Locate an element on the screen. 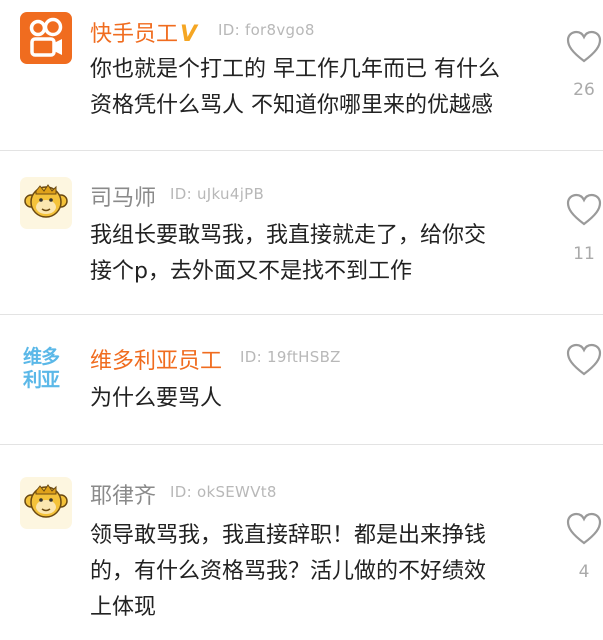 This screenshot has width=603, height=640. vidalia-logo-avatar: 维多 利亚 is located at coordinates (46, 369).